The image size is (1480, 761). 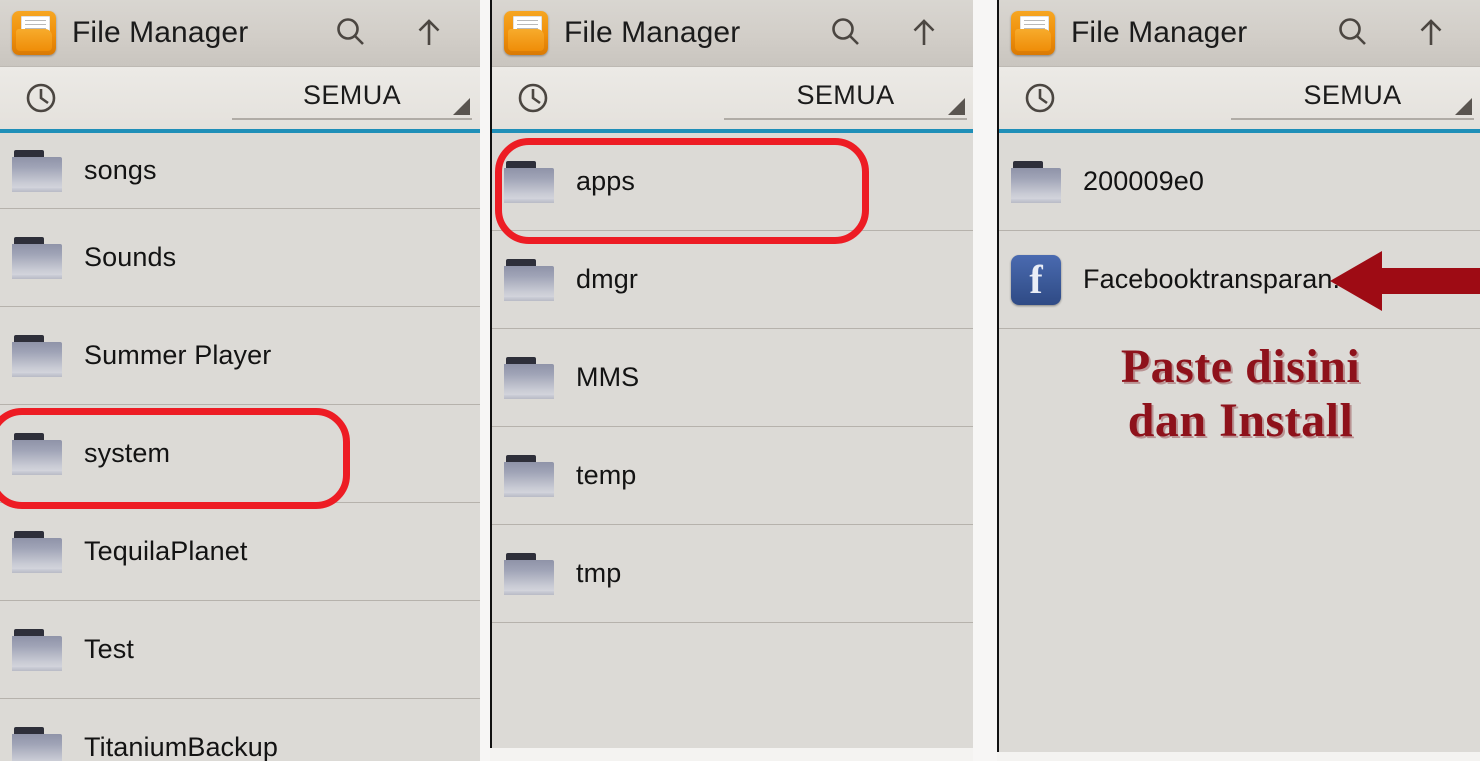 What do you see at coordinates (1240, 366) in the screenshot?
I see `caption-line-1: Paste disini` at bounding box center [1240, 366].